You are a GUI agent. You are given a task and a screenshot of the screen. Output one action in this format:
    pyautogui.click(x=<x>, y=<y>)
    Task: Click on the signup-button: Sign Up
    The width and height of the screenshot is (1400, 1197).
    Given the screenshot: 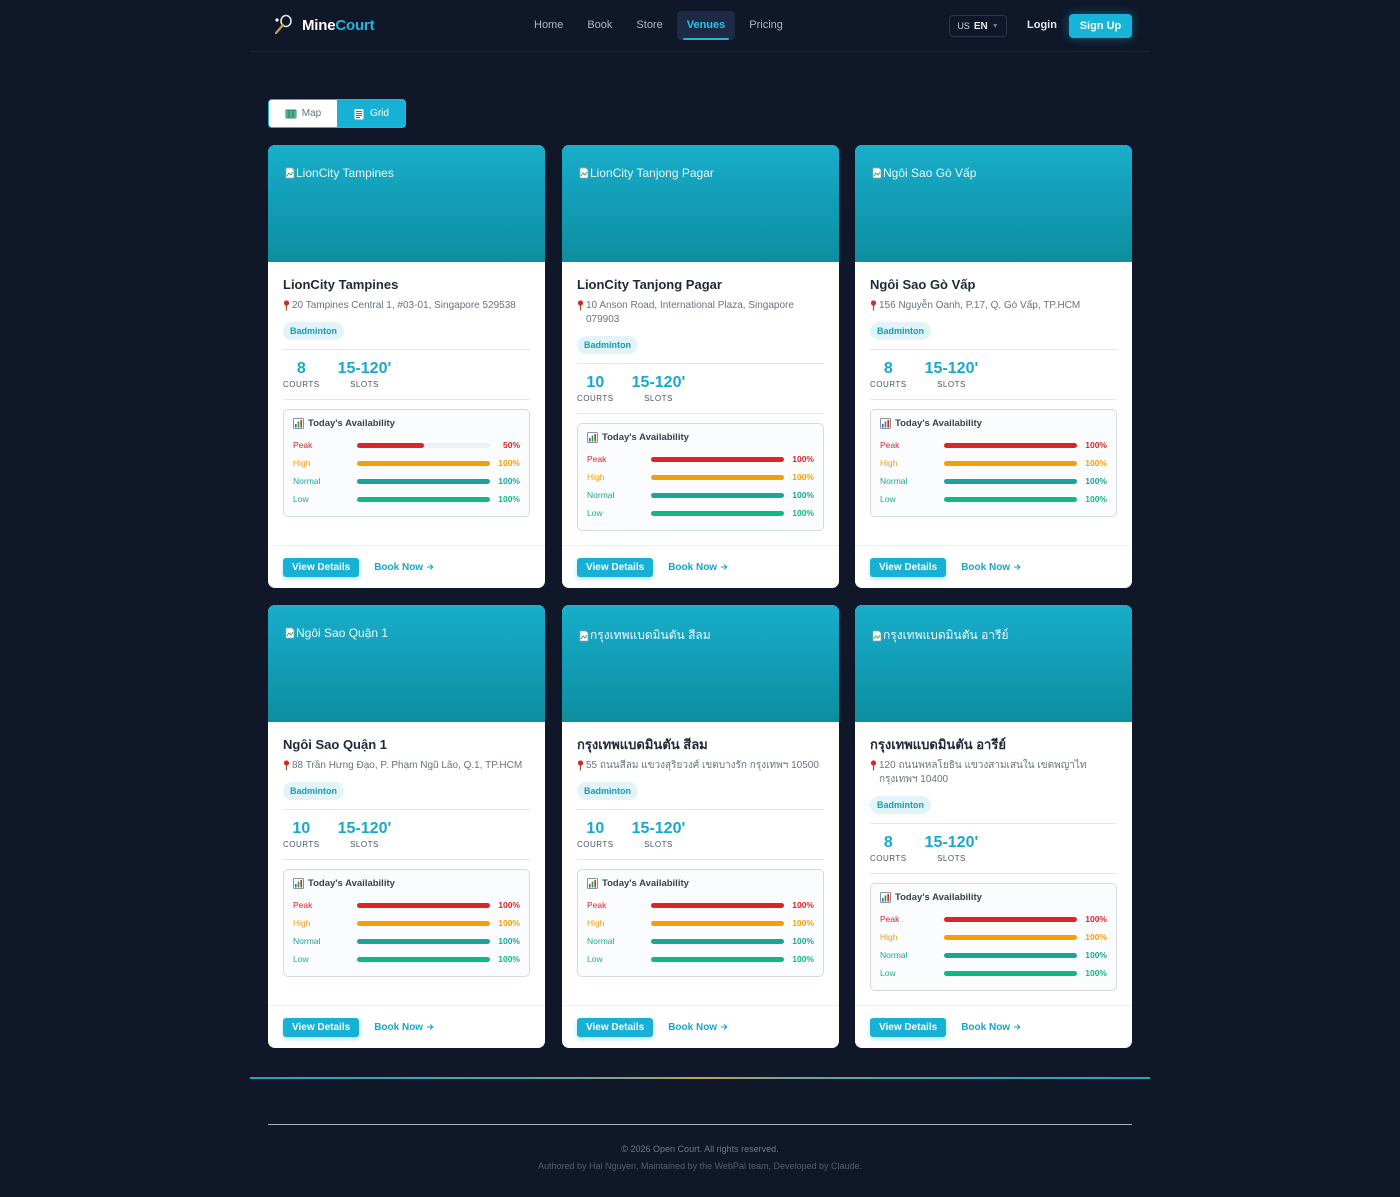 What is the action you would take?
    pyautogui.click(x=1100, y=26)
    